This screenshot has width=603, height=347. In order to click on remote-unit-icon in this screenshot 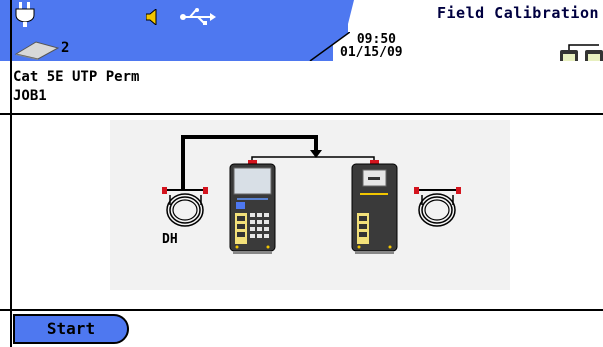, I will do `click(374, 208)`.